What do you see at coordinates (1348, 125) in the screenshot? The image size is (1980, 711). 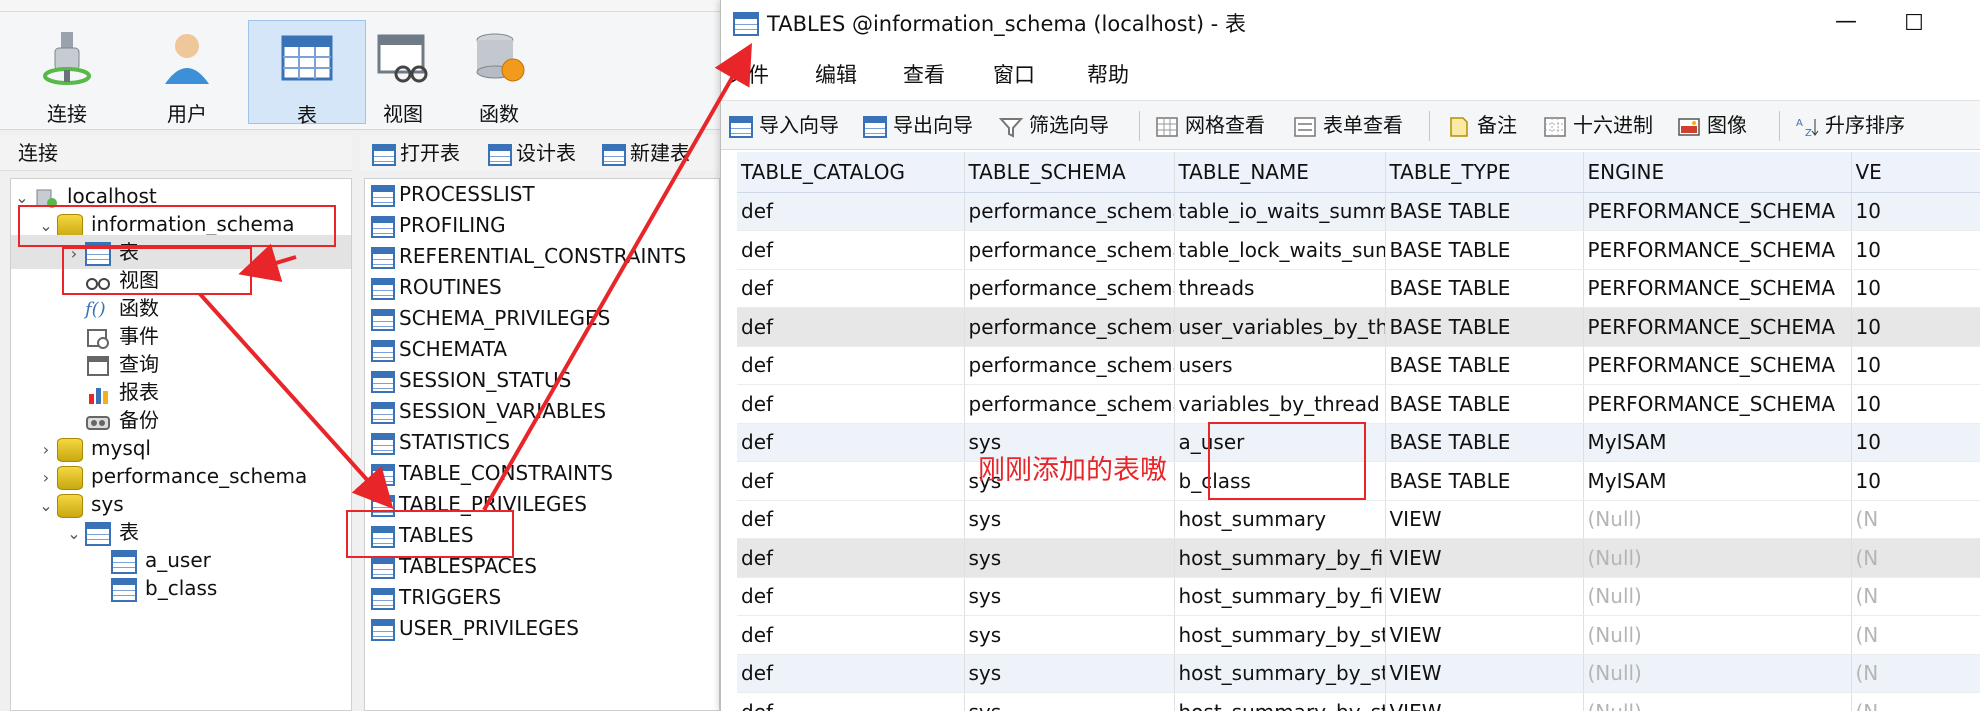 I see `form-view-button: 表单查看` at bounding box center [1348, 125].